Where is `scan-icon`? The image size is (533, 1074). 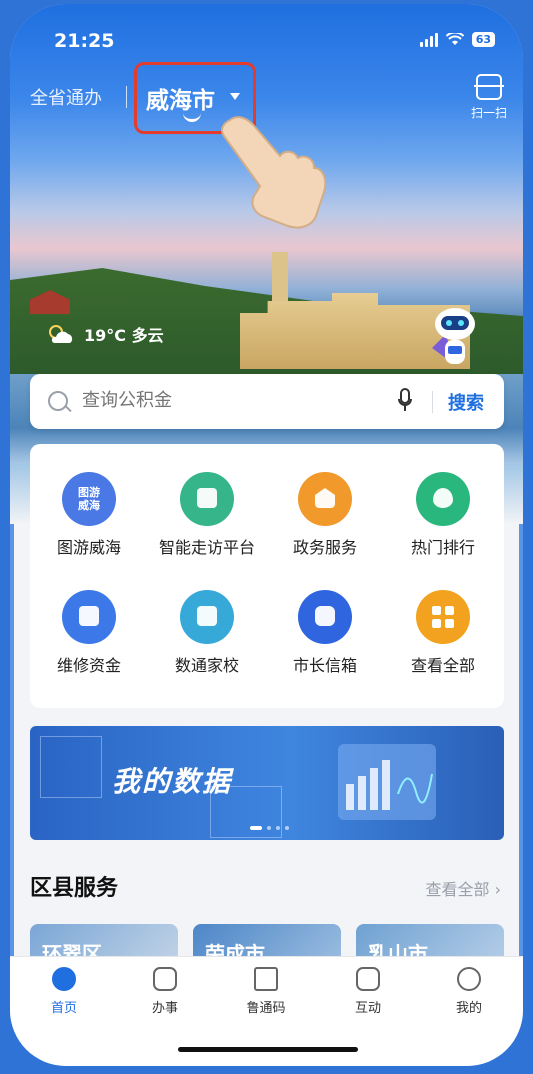 scan-icon is located at coordinates (488, 87).